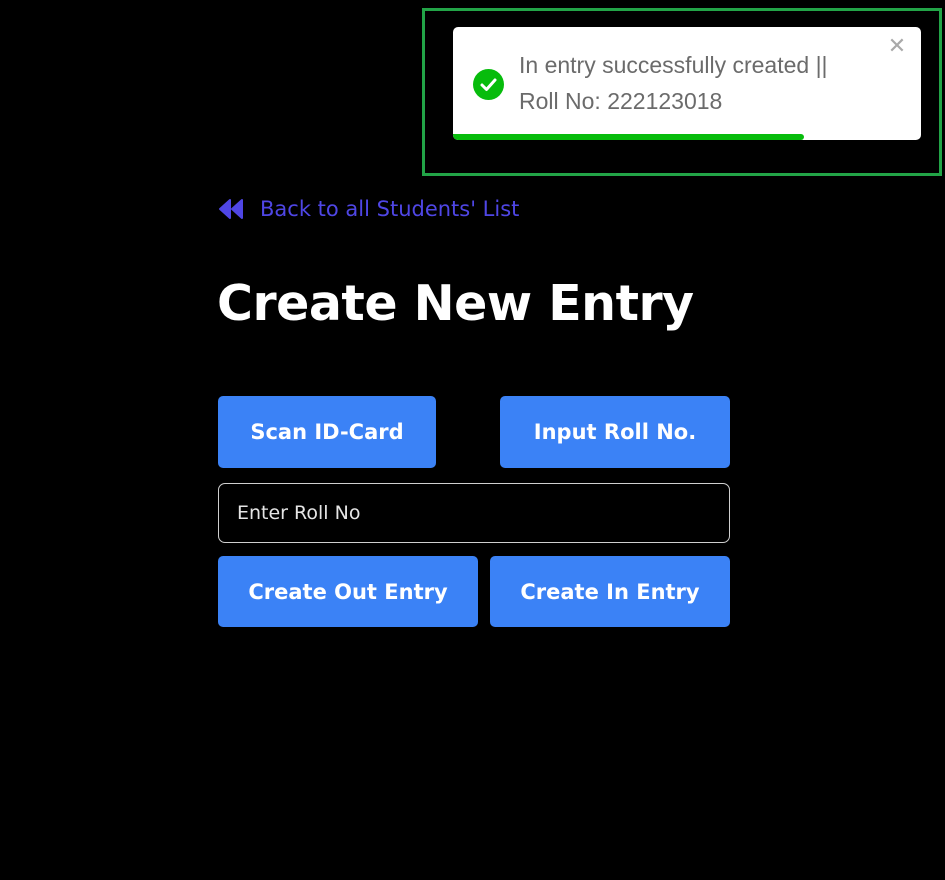  What do you see at coordinates (474, 513) in the screenshot?
I see `roll-no-input` at bounding box center [474, 513].